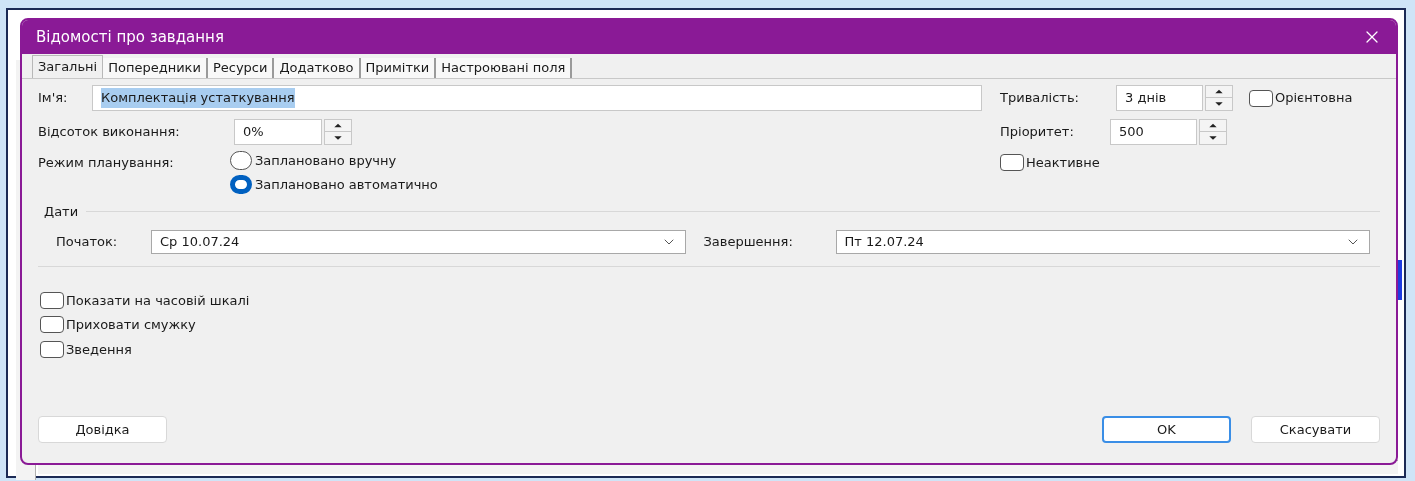 The image size is (1415, 481). I want to click on text-field: 0%, so click(278, 132).